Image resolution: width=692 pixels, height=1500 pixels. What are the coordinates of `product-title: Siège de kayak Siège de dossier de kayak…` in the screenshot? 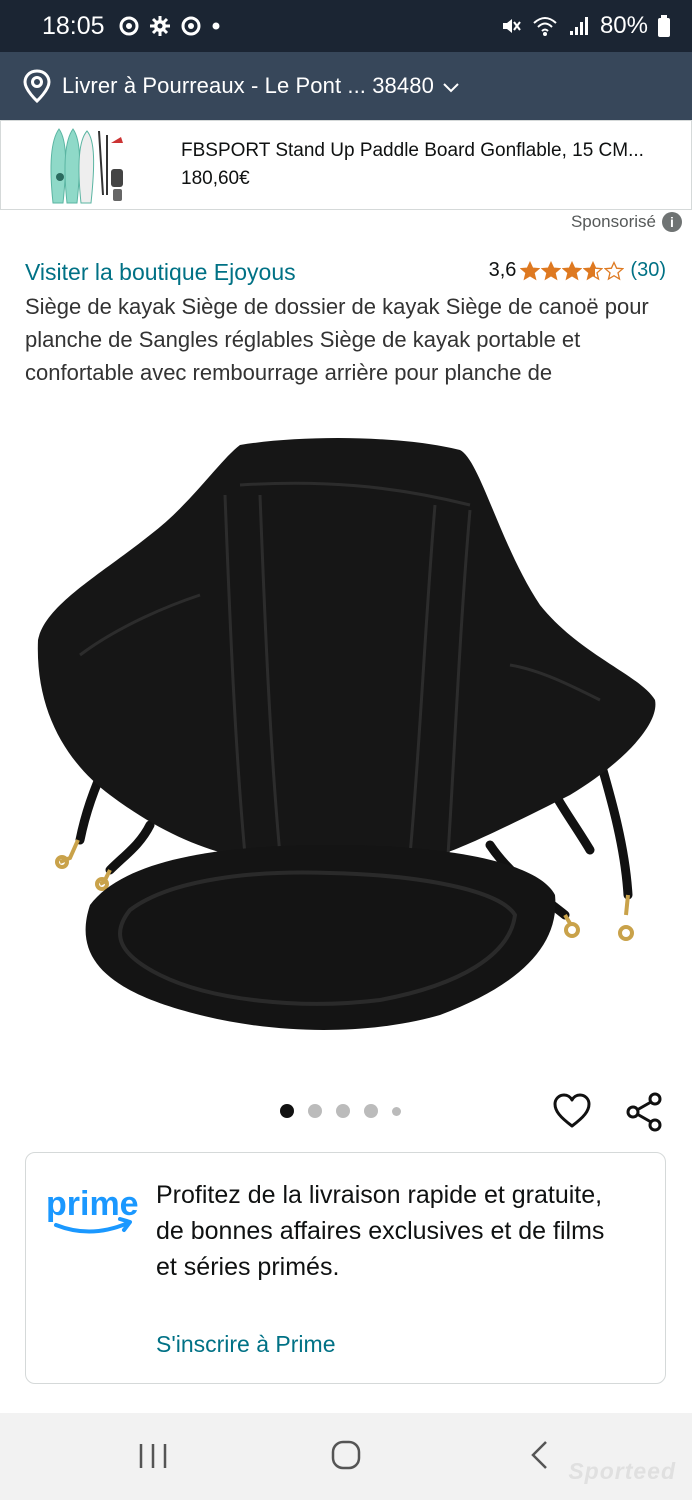 It's located at (337, 339).